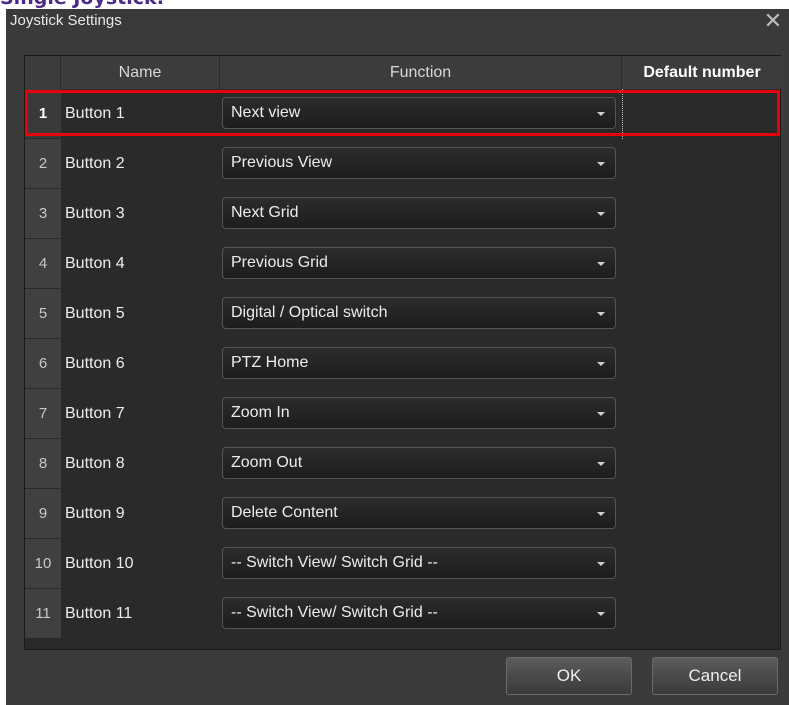 The image size is (789, 705). I want to click on button-name: Button 3, so click(95, 213).